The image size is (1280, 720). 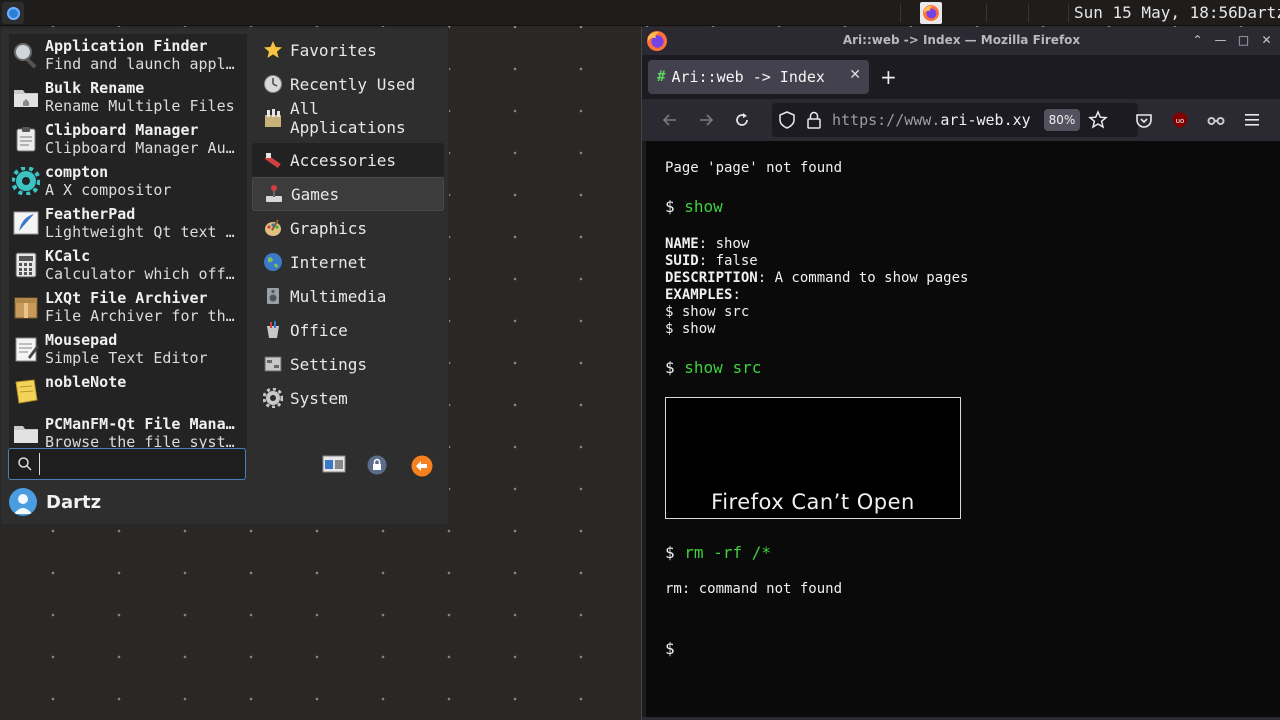 I want to click on app-name: Application Finder, so click(x=126, y=46).